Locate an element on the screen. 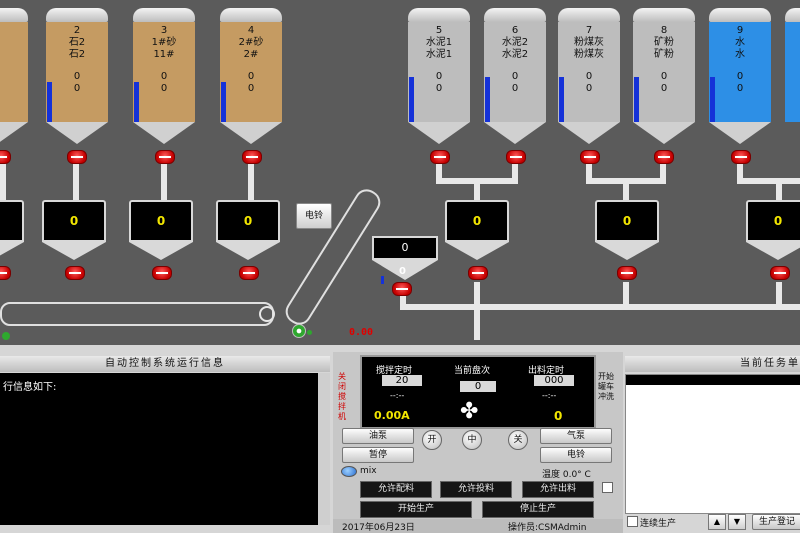 Image resolution: width=800 pixels, height=533 pixels. silo-5: 5 水泥1 水泥1 0 0 is located at coordinates (439, 76).